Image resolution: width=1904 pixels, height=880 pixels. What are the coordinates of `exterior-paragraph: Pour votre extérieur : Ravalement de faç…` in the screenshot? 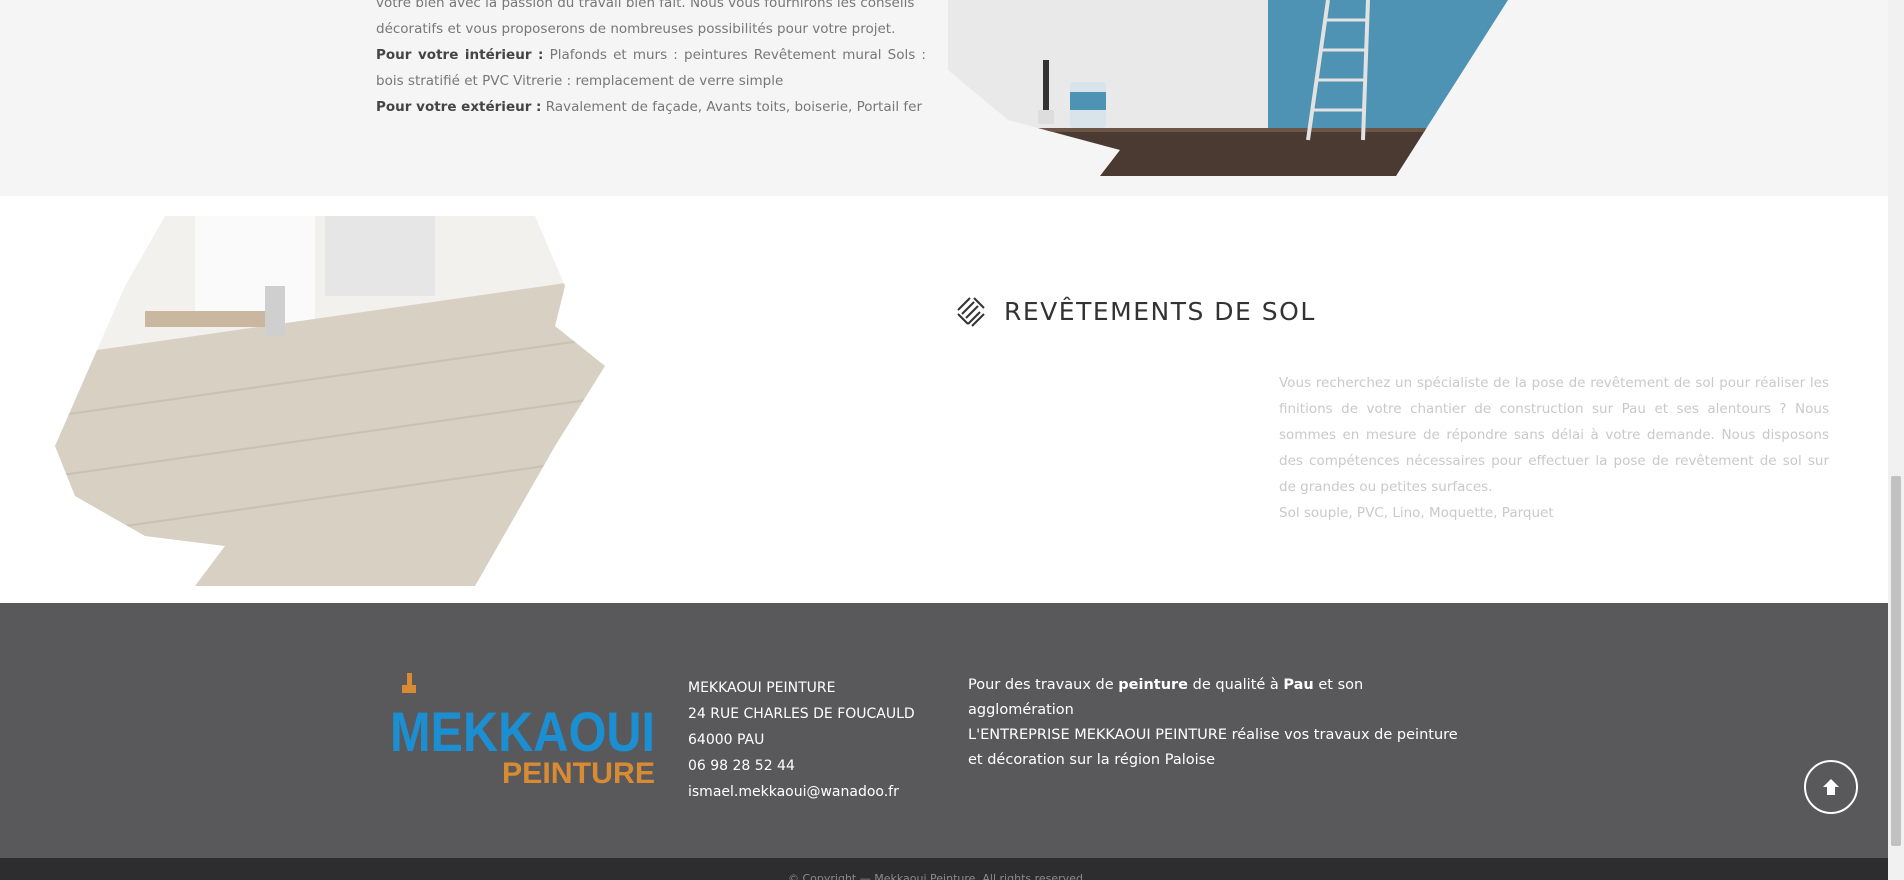 It's located at (651, 107).